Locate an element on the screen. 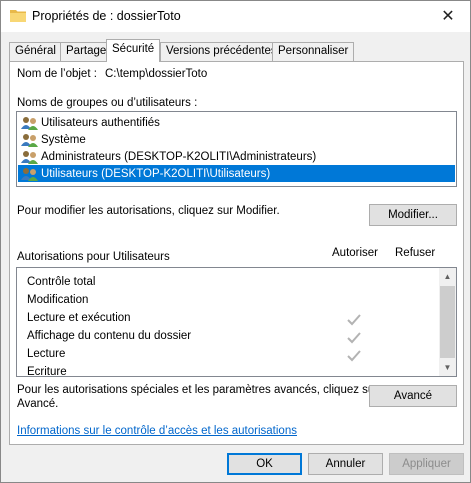 The height and width of the screenshot is (483, 471). groups-label: Noms de groupes ou d’utilisateurs : is located at coordinates (107, 103).